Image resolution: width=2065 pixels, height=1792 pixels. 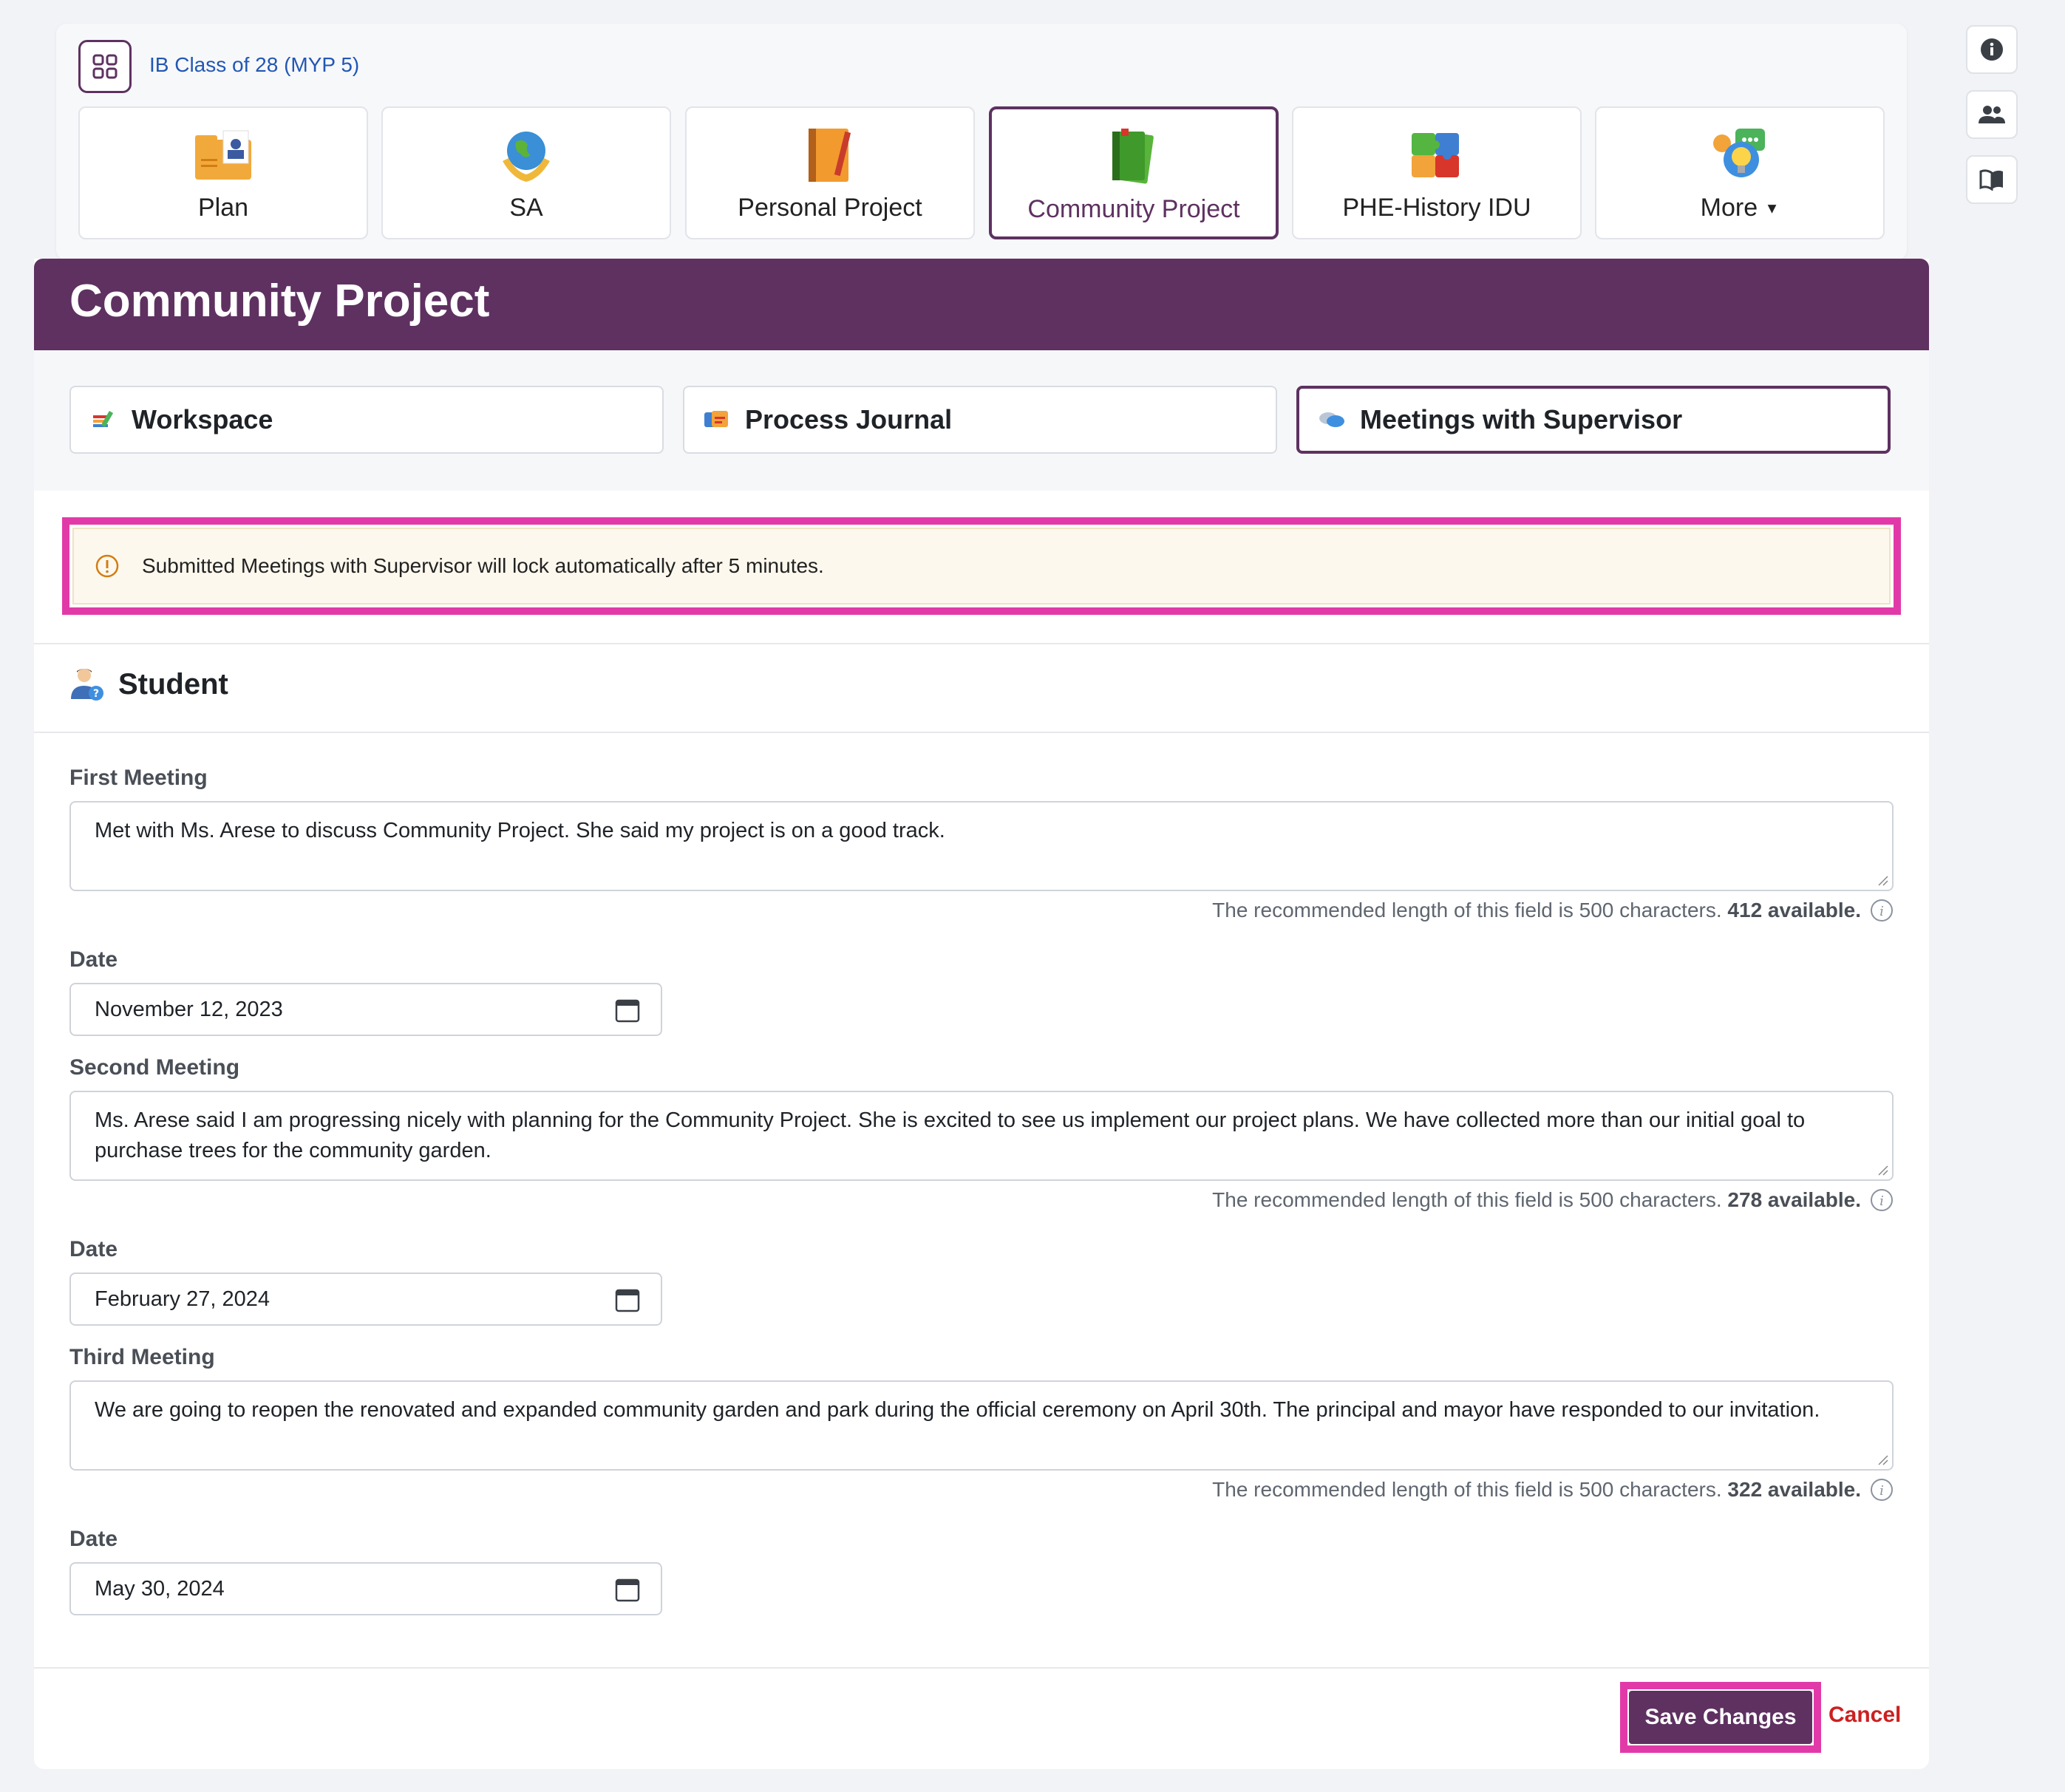 I want to click on available-count: 278 available., so click(x=1794, y=1199).